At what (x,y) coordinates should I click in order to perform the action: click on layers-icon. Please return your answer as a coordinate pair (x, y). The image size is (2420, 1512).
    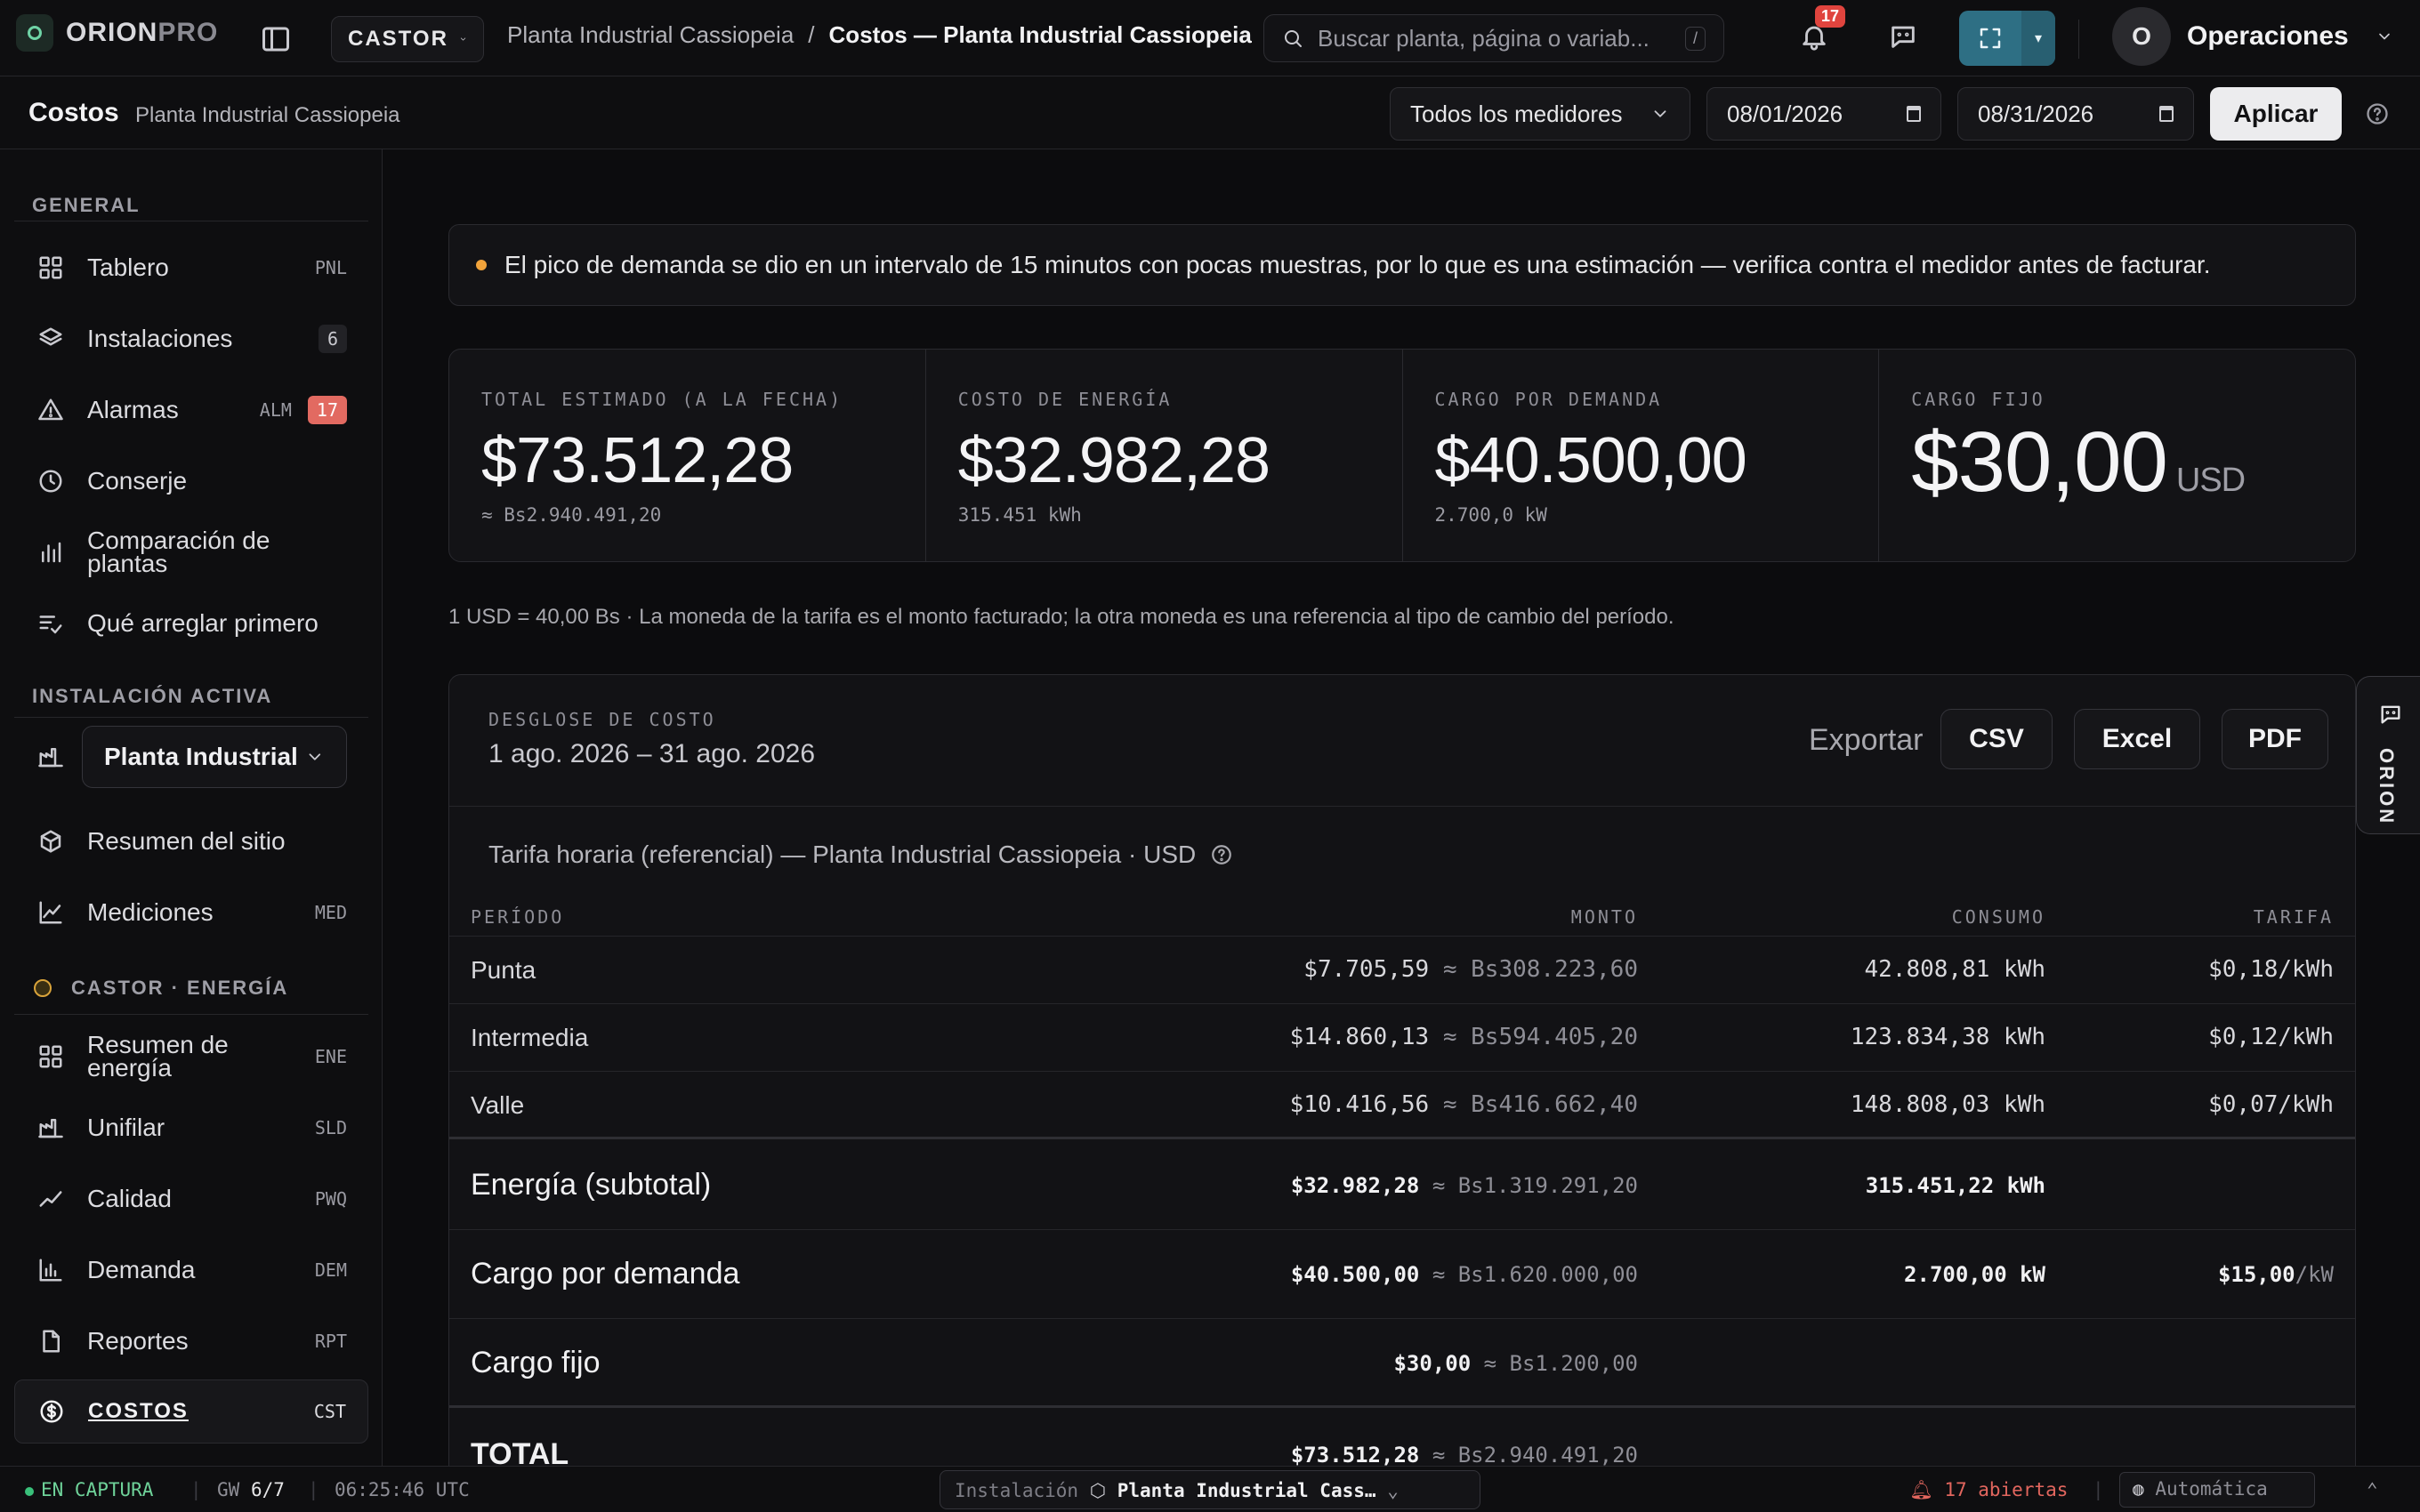
    Looking at the image, I should click on (50, 336).